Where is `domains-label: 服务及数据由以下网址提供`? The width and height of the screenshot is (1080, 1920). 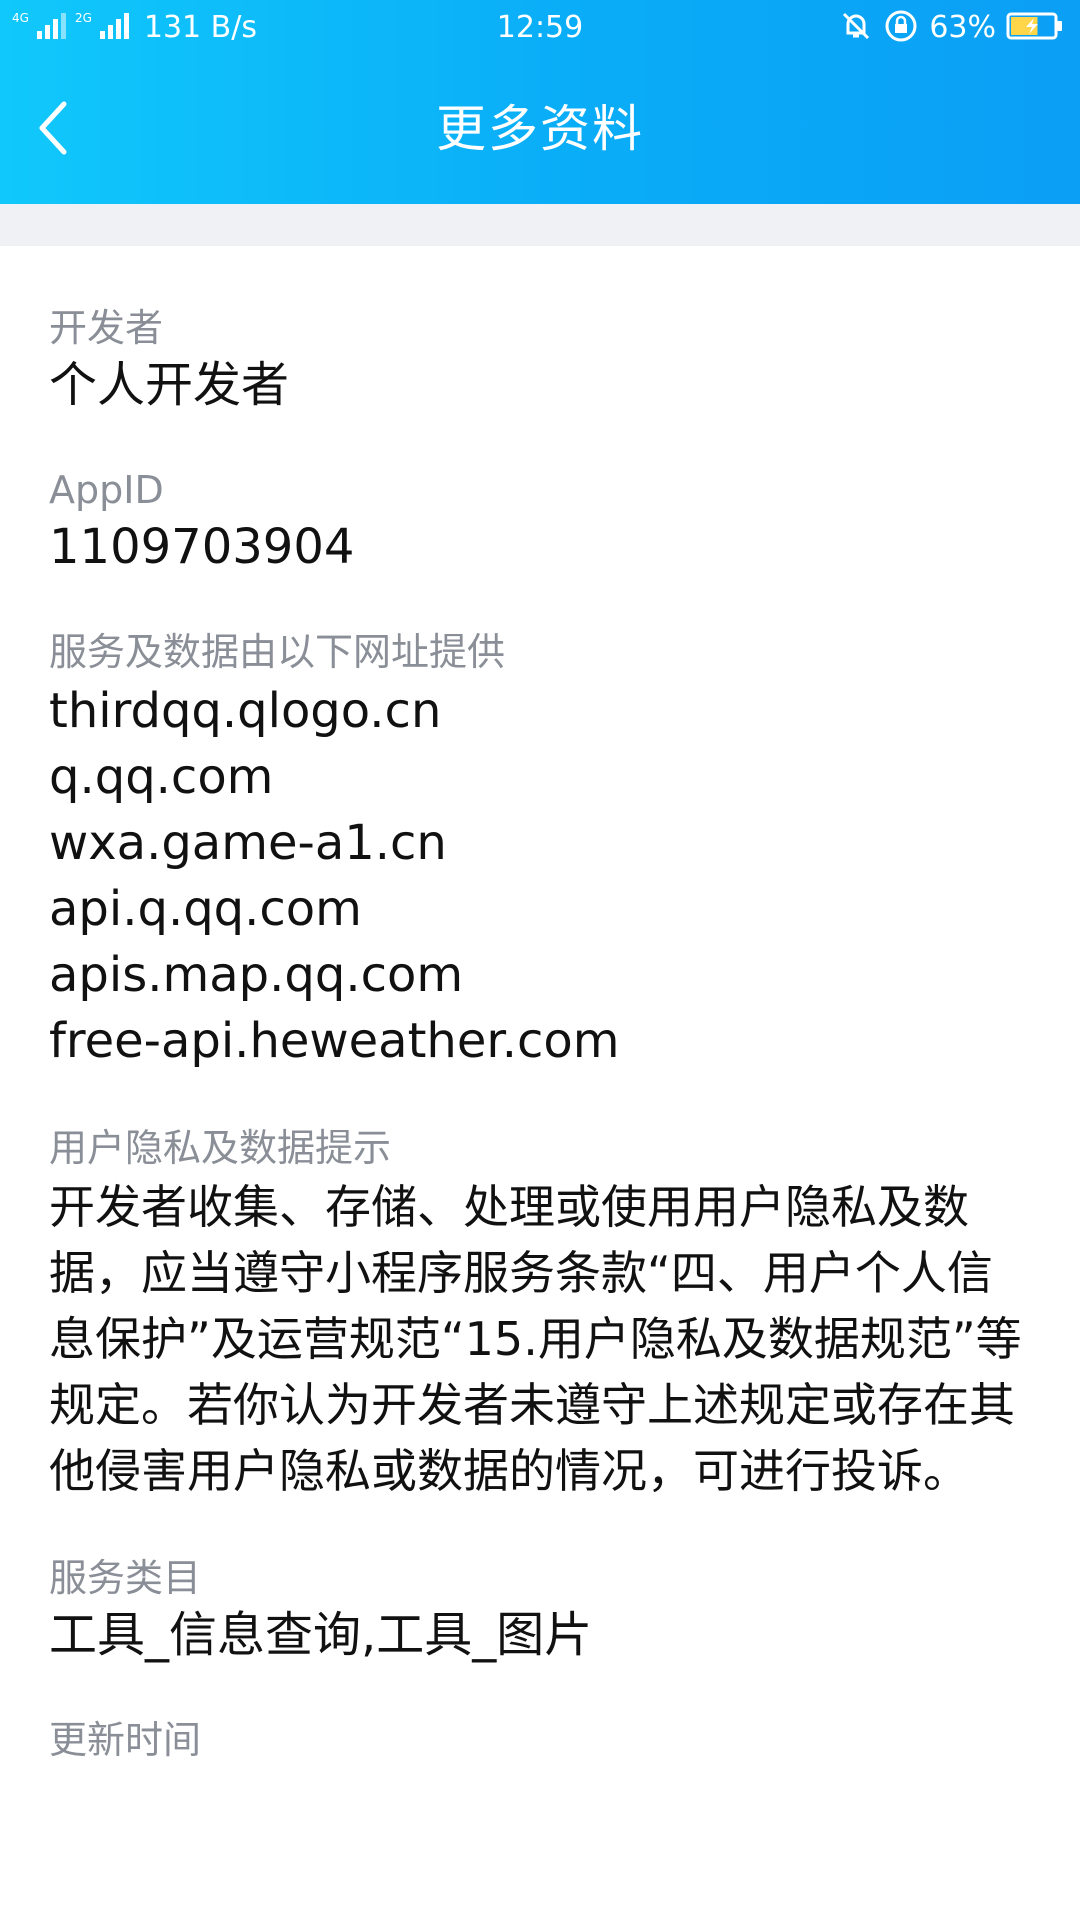 domains-label: 服务及数据由以下网址提供 is located at coordinates (277, 652).